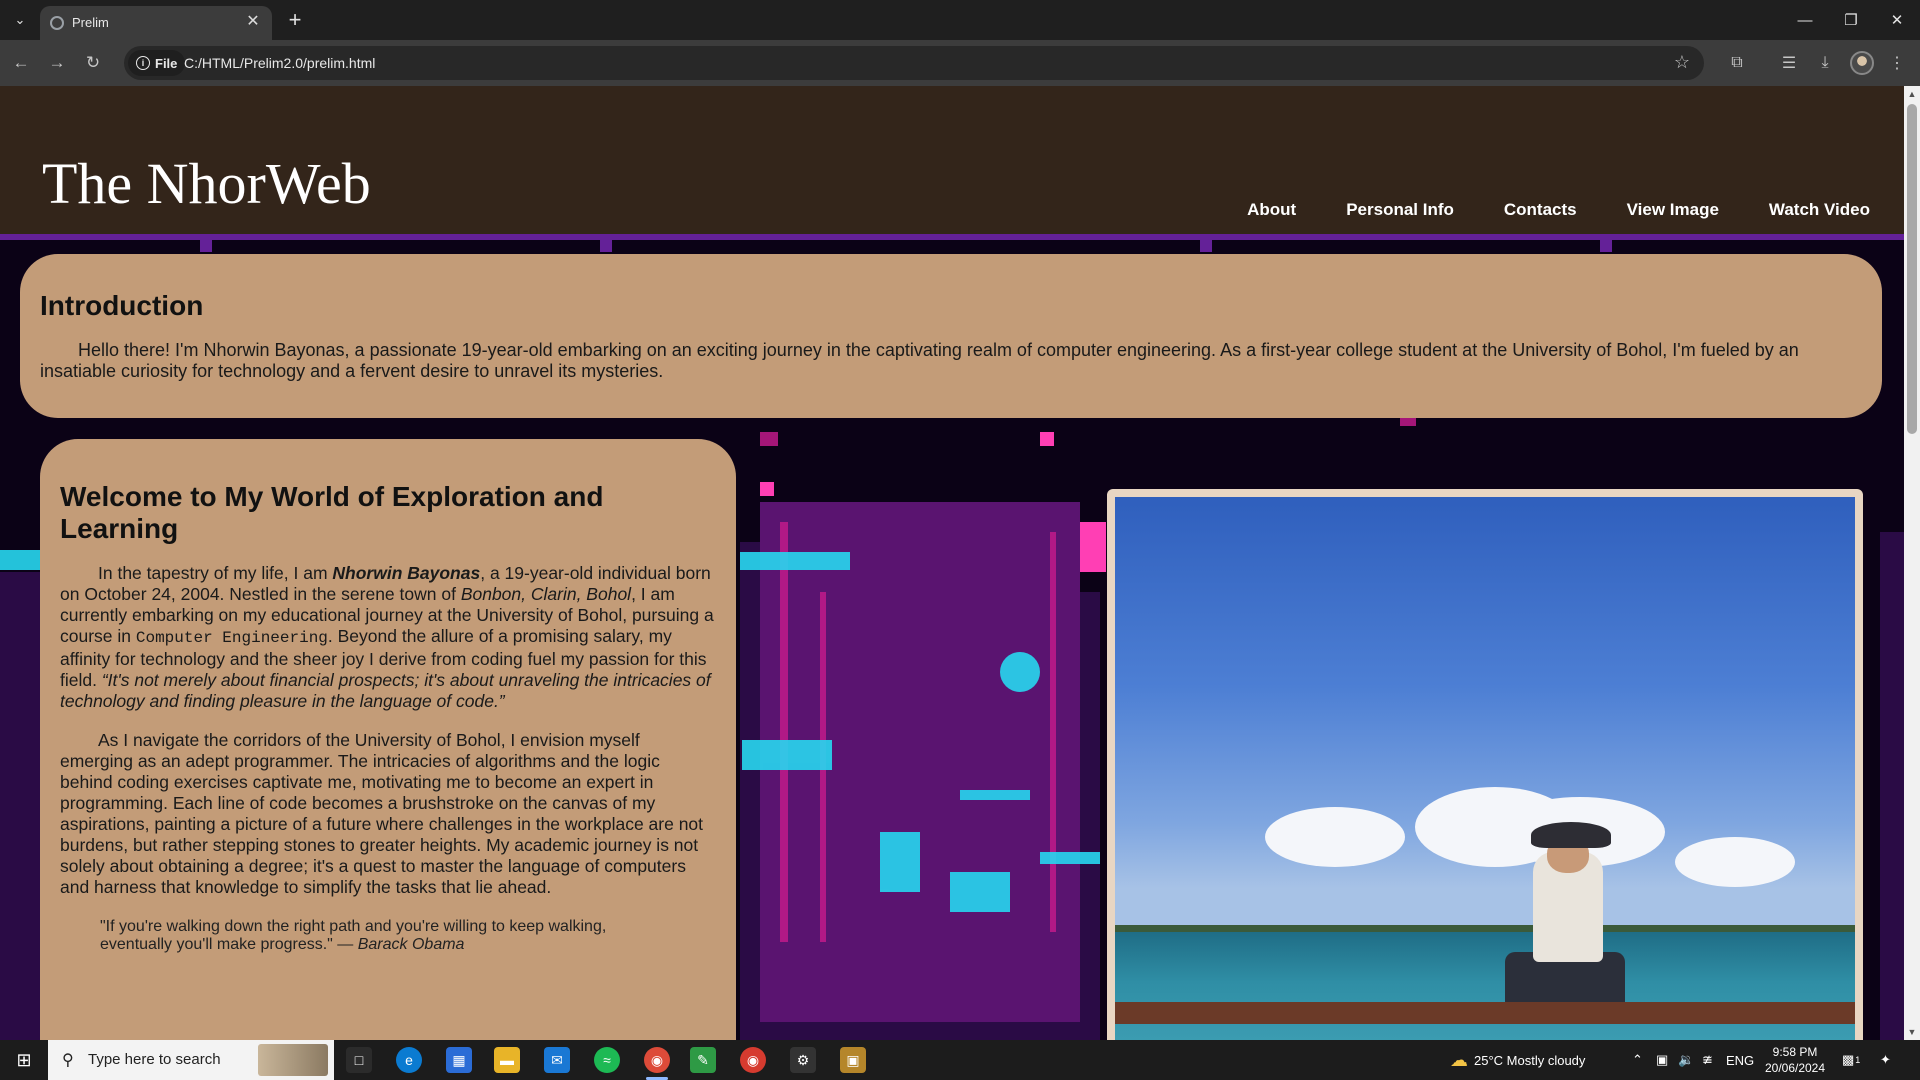 Image resolution: width=1920 pixels, height=1080 pixels. What do you see at coordinates (24, 1060) in the screenshot?
I see `windows-start-icon: ⊞` at bounding box center [24, 1060].